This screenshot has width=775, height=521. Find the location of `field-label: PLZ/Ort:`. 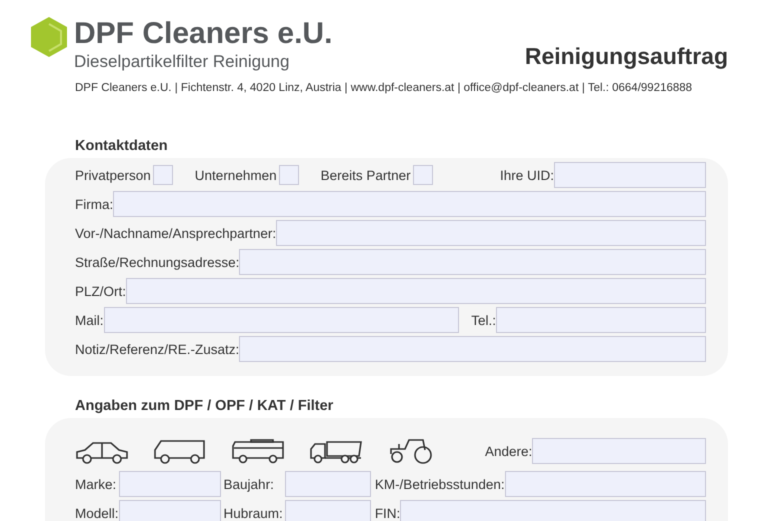

field-label: PLZ/Ort: is located at coordinates (100, 291).